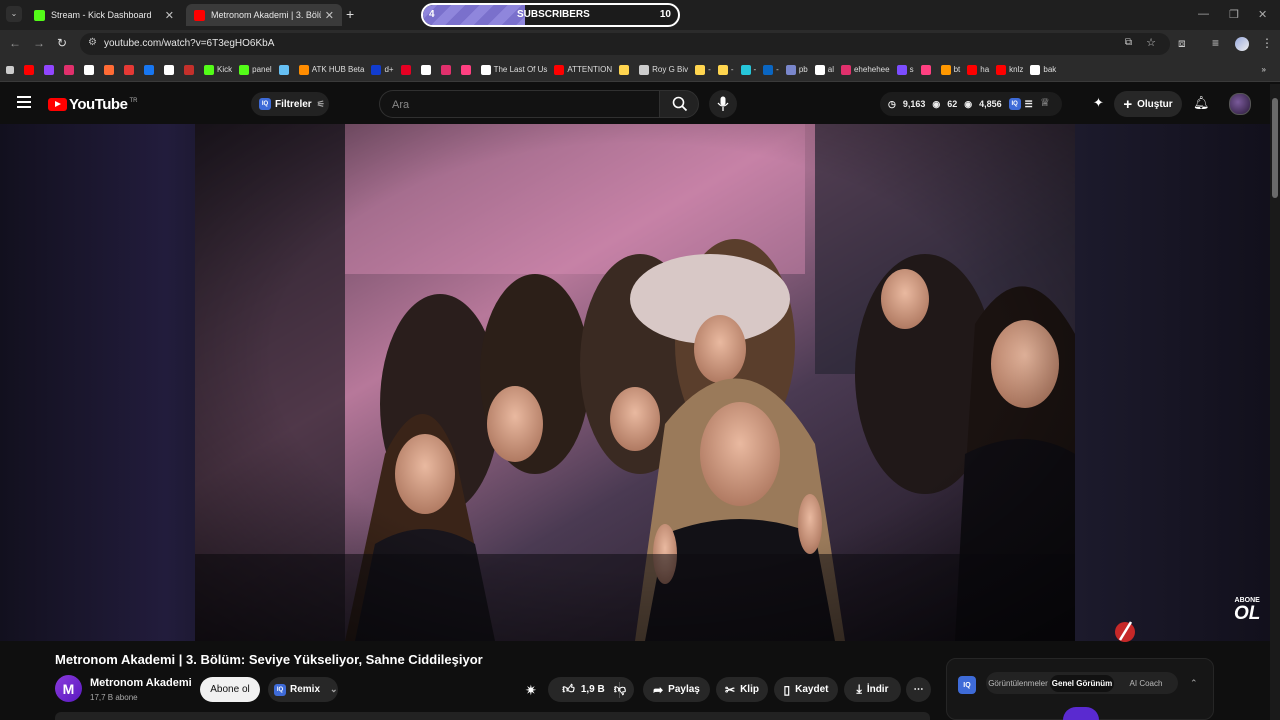 The image size is (1280, 720). I want to click on country-code: TR, so click(133, 100).